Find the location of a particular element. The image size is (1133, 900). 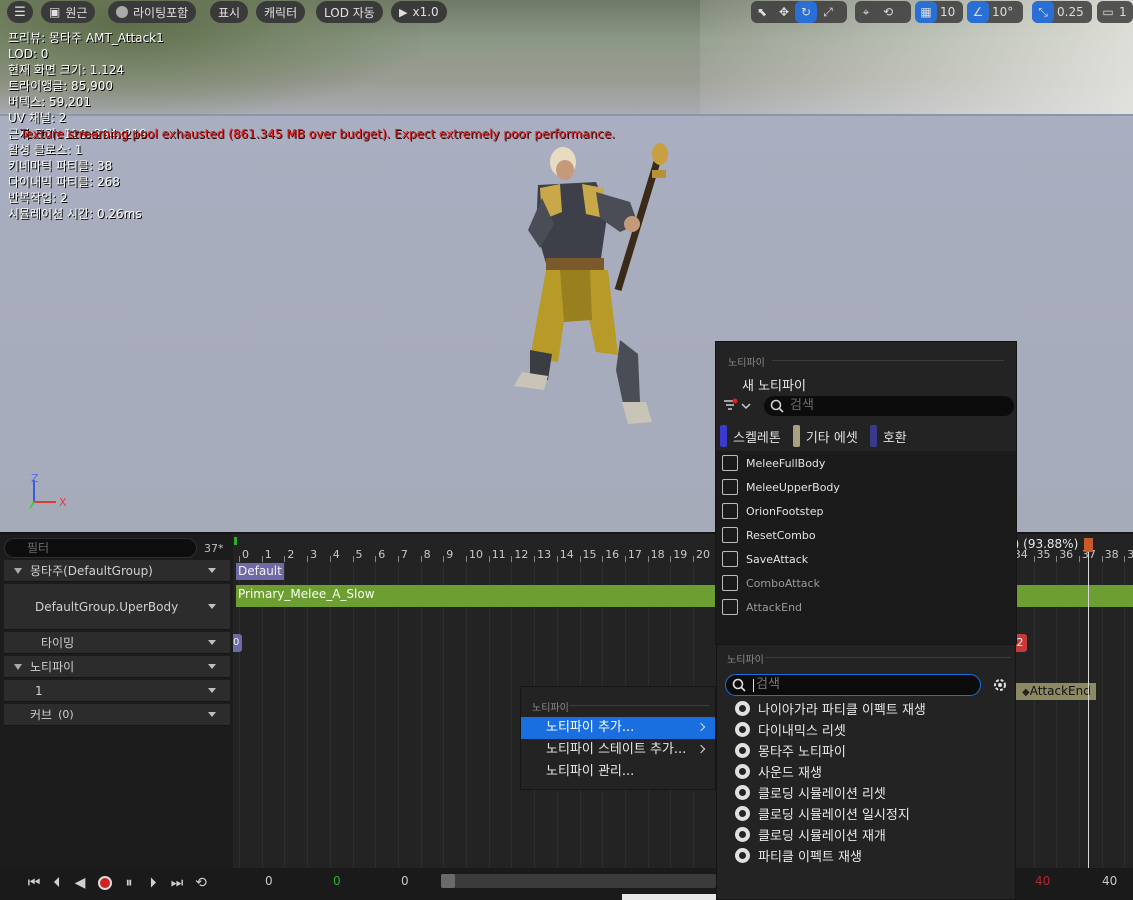

timing-marker-start: 0 is located at coordinates (237, 643).